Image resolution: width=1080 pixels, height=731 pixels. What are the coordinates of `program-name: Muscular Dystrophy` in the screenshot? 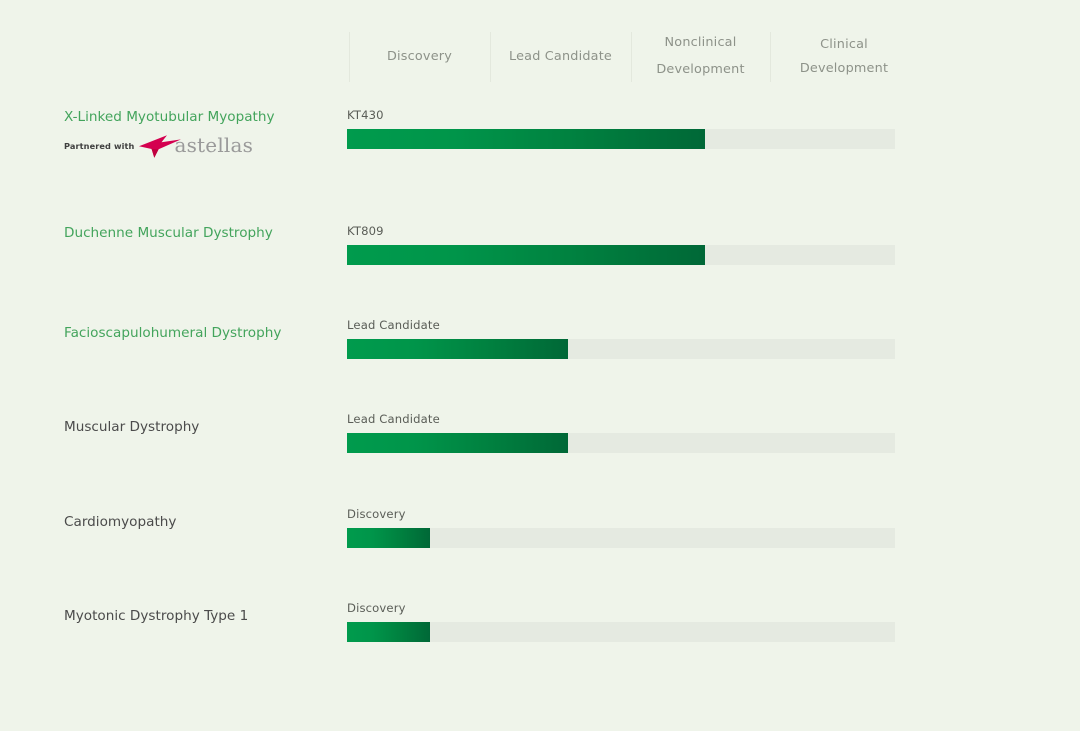 It's located at (132, 427).